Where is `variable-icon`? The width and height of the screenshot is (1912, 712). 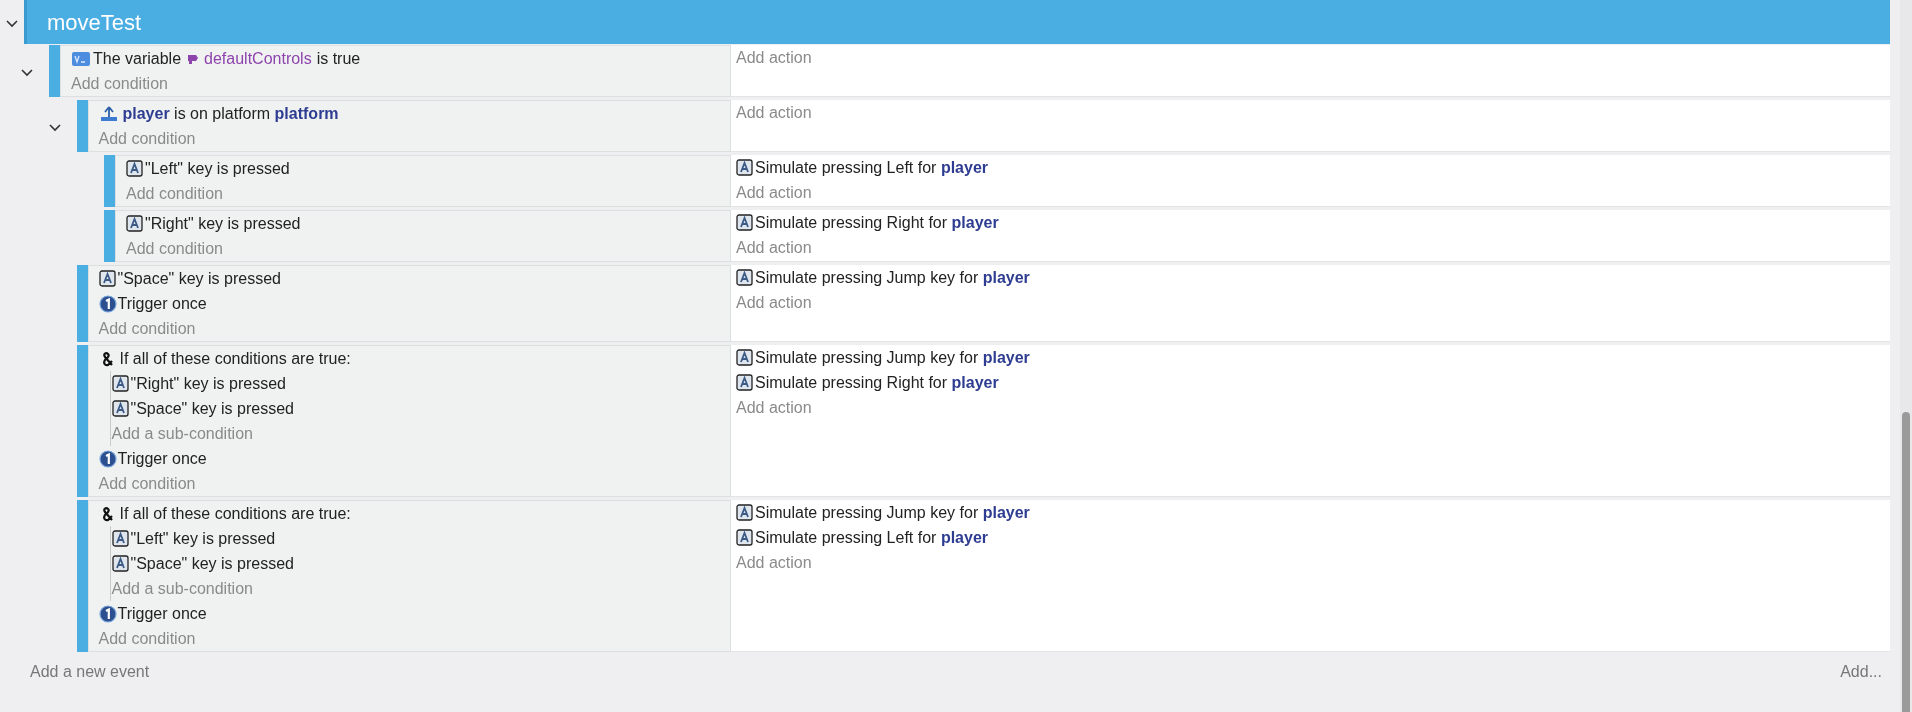
variable-icon is located at coordinates (81, 58).